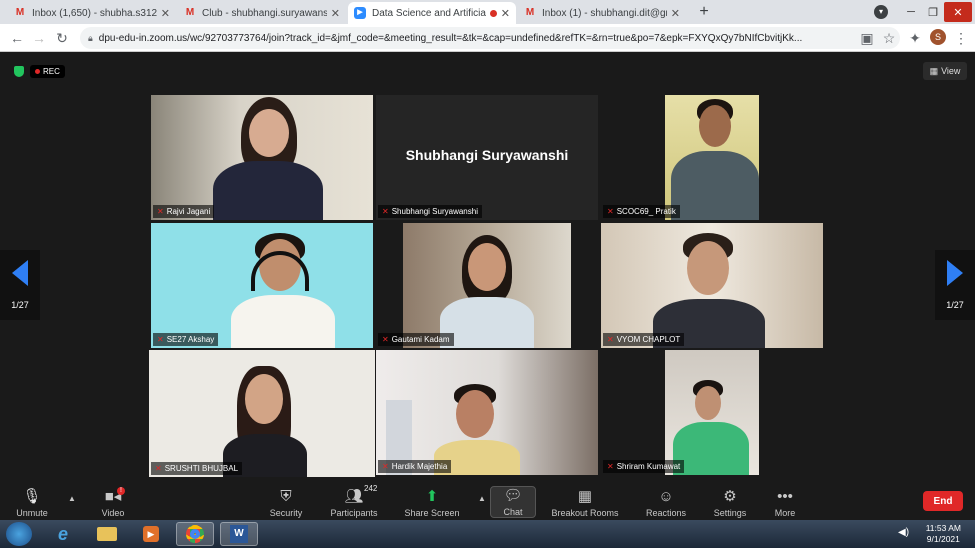 The height and width of the screenshot is (548, 975). I want to click on chat-bubble-icon: 💬︎, so click(513, 495).